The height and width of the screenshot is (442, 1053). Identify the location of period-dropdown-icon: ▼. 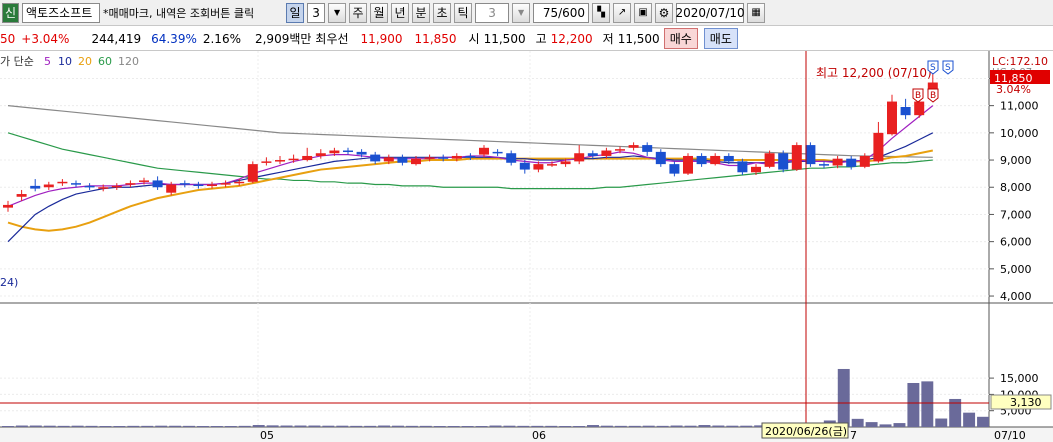
(337, 12).